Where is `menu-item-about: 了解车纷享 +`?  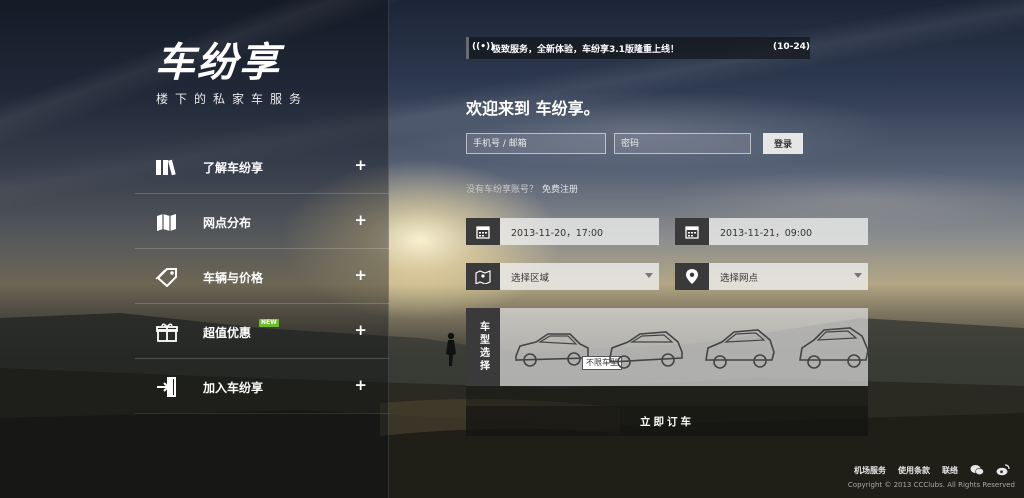
menu-item-about: 了解车纷享 + is located at coordinates (262, 166).